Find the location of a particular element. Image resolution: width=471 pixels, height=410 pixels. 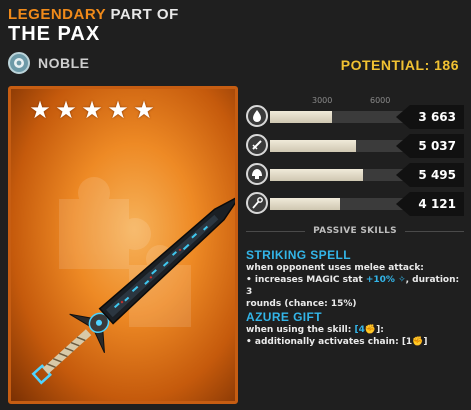

stat-row-magic: 4 121 is located at coordinates (355, 204).